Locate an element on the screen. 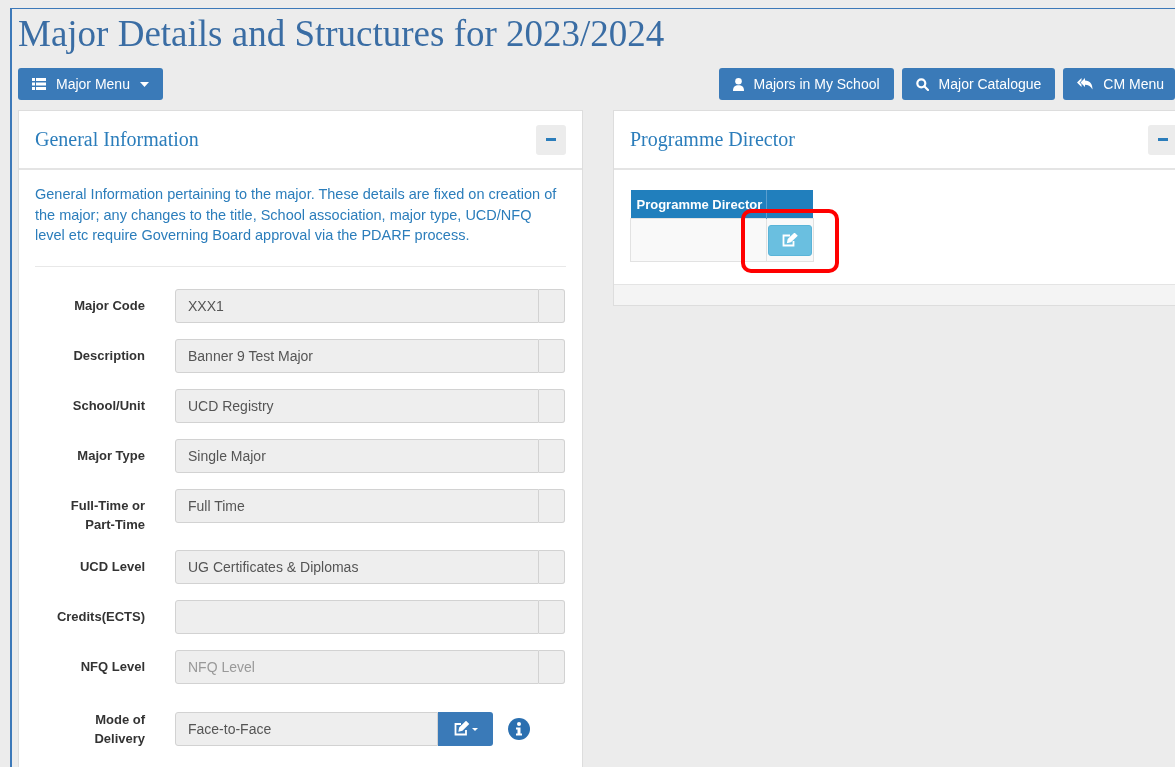 The height and width of the screenshot is (767, 1175). toolbar-button: Major Catalogue is located at coordinates (978, 84).